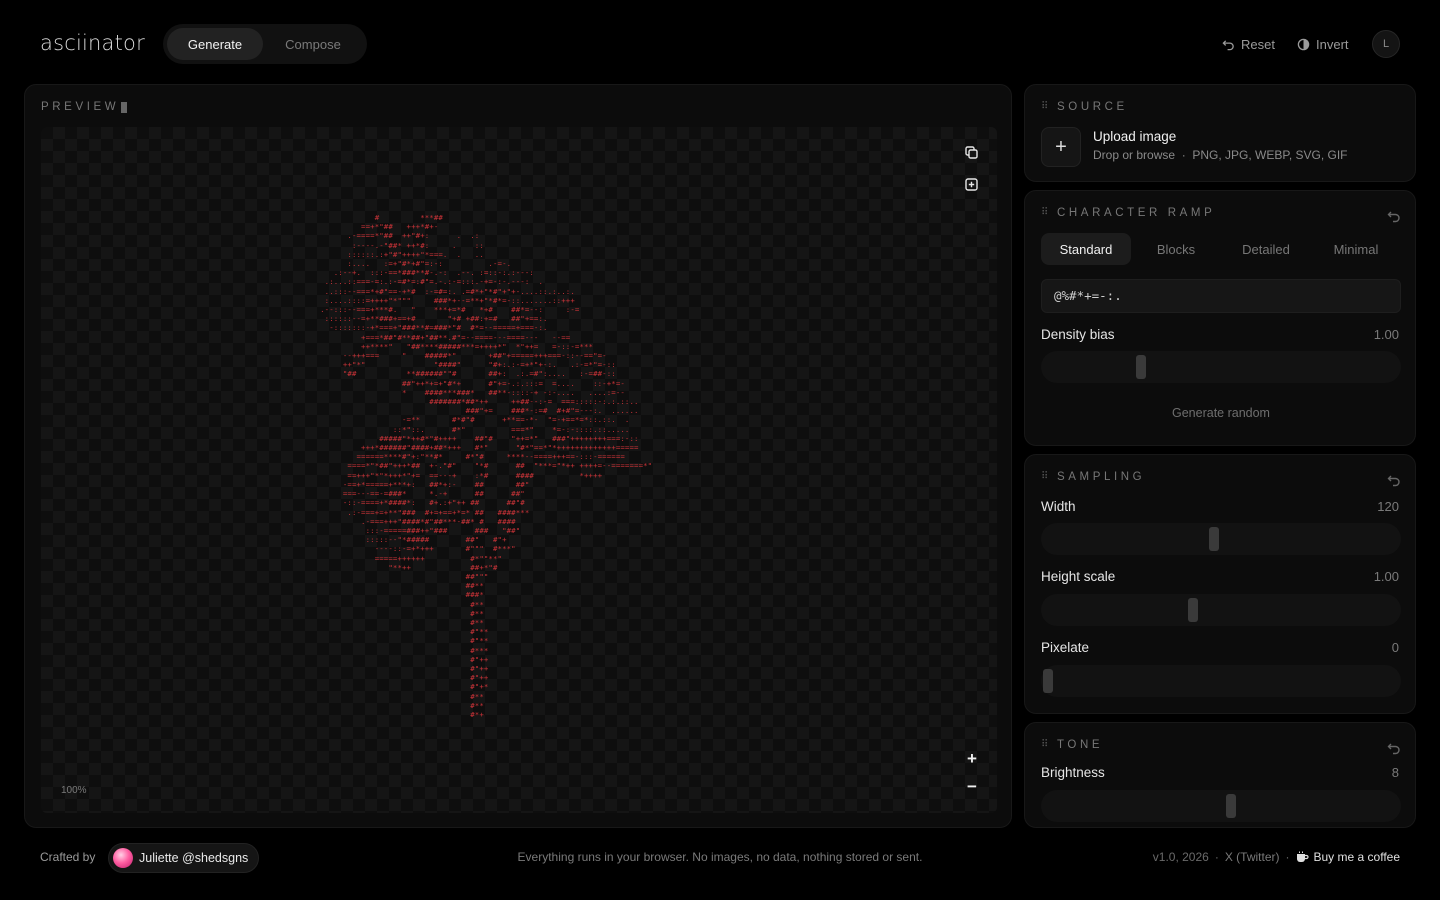 Image resolution: width=1440 pixels, height=900 pixels. Describe the element at coordinates (1221, 681) in the screenshot. I see `pixelate-slider` at that location.